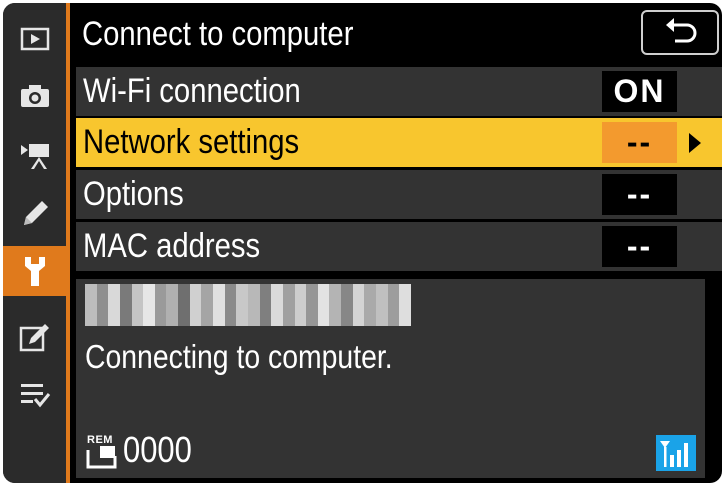 This screenshot has width=725, height=486. What do you see at coordinates (34, 395) in the screenshot?
I see `my-menu-icon` at bounding box center [34, 395].